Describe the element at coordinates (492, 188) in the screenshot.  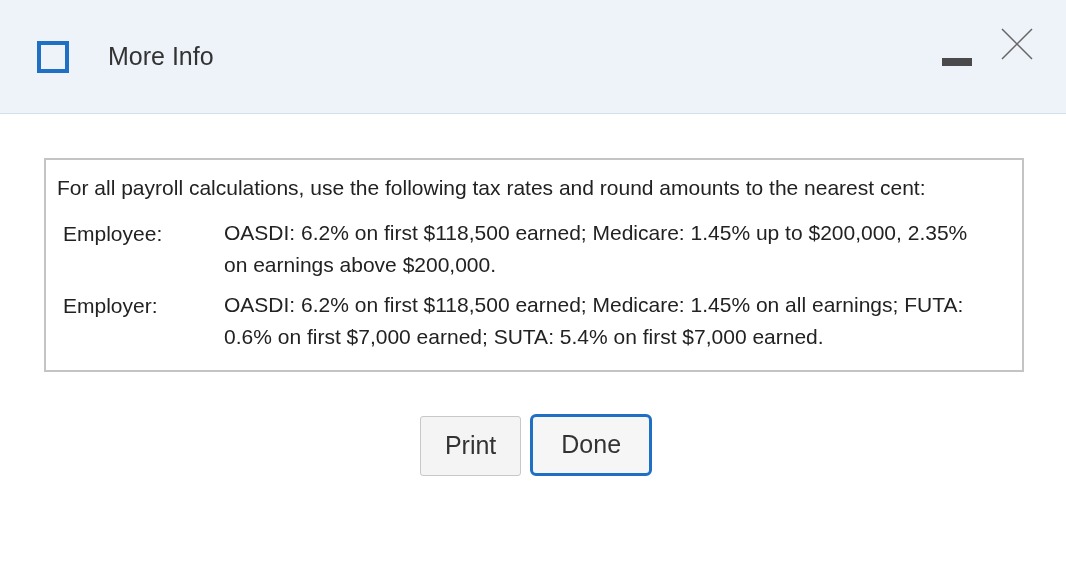
I see `intro-text: For all payroll calculations, use the following tax rates and round amounts to the nearest cent:` at that location.